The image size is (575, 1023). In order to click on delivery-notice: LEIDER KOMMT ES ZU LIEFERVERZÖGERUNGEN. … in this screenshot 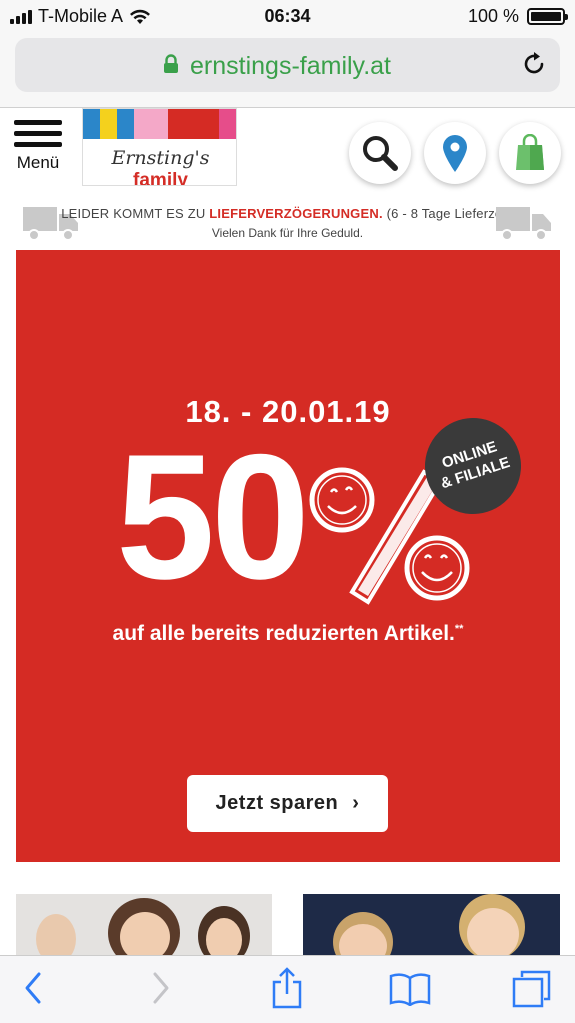, I will do `click(287, 223)`.